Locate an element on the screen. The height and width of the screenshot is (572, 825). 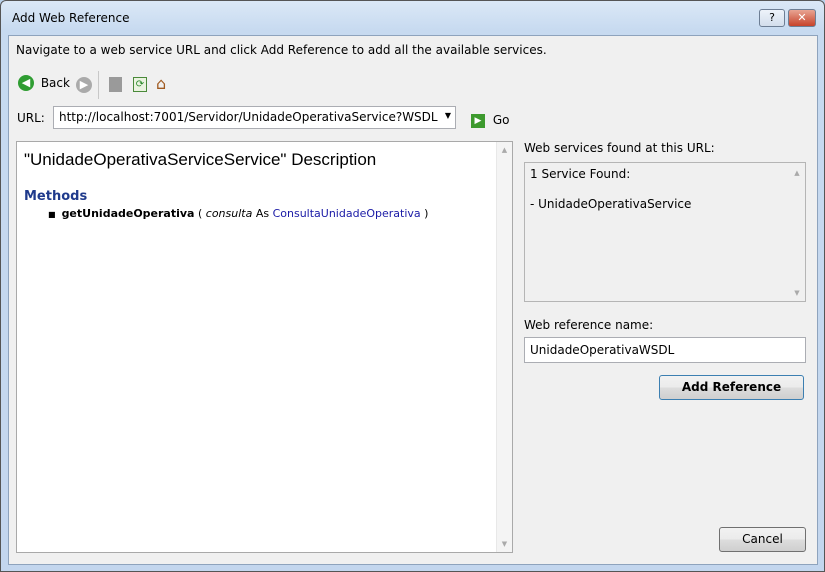
add-reference-button: Add Reference is located at coordinates (731, 387).